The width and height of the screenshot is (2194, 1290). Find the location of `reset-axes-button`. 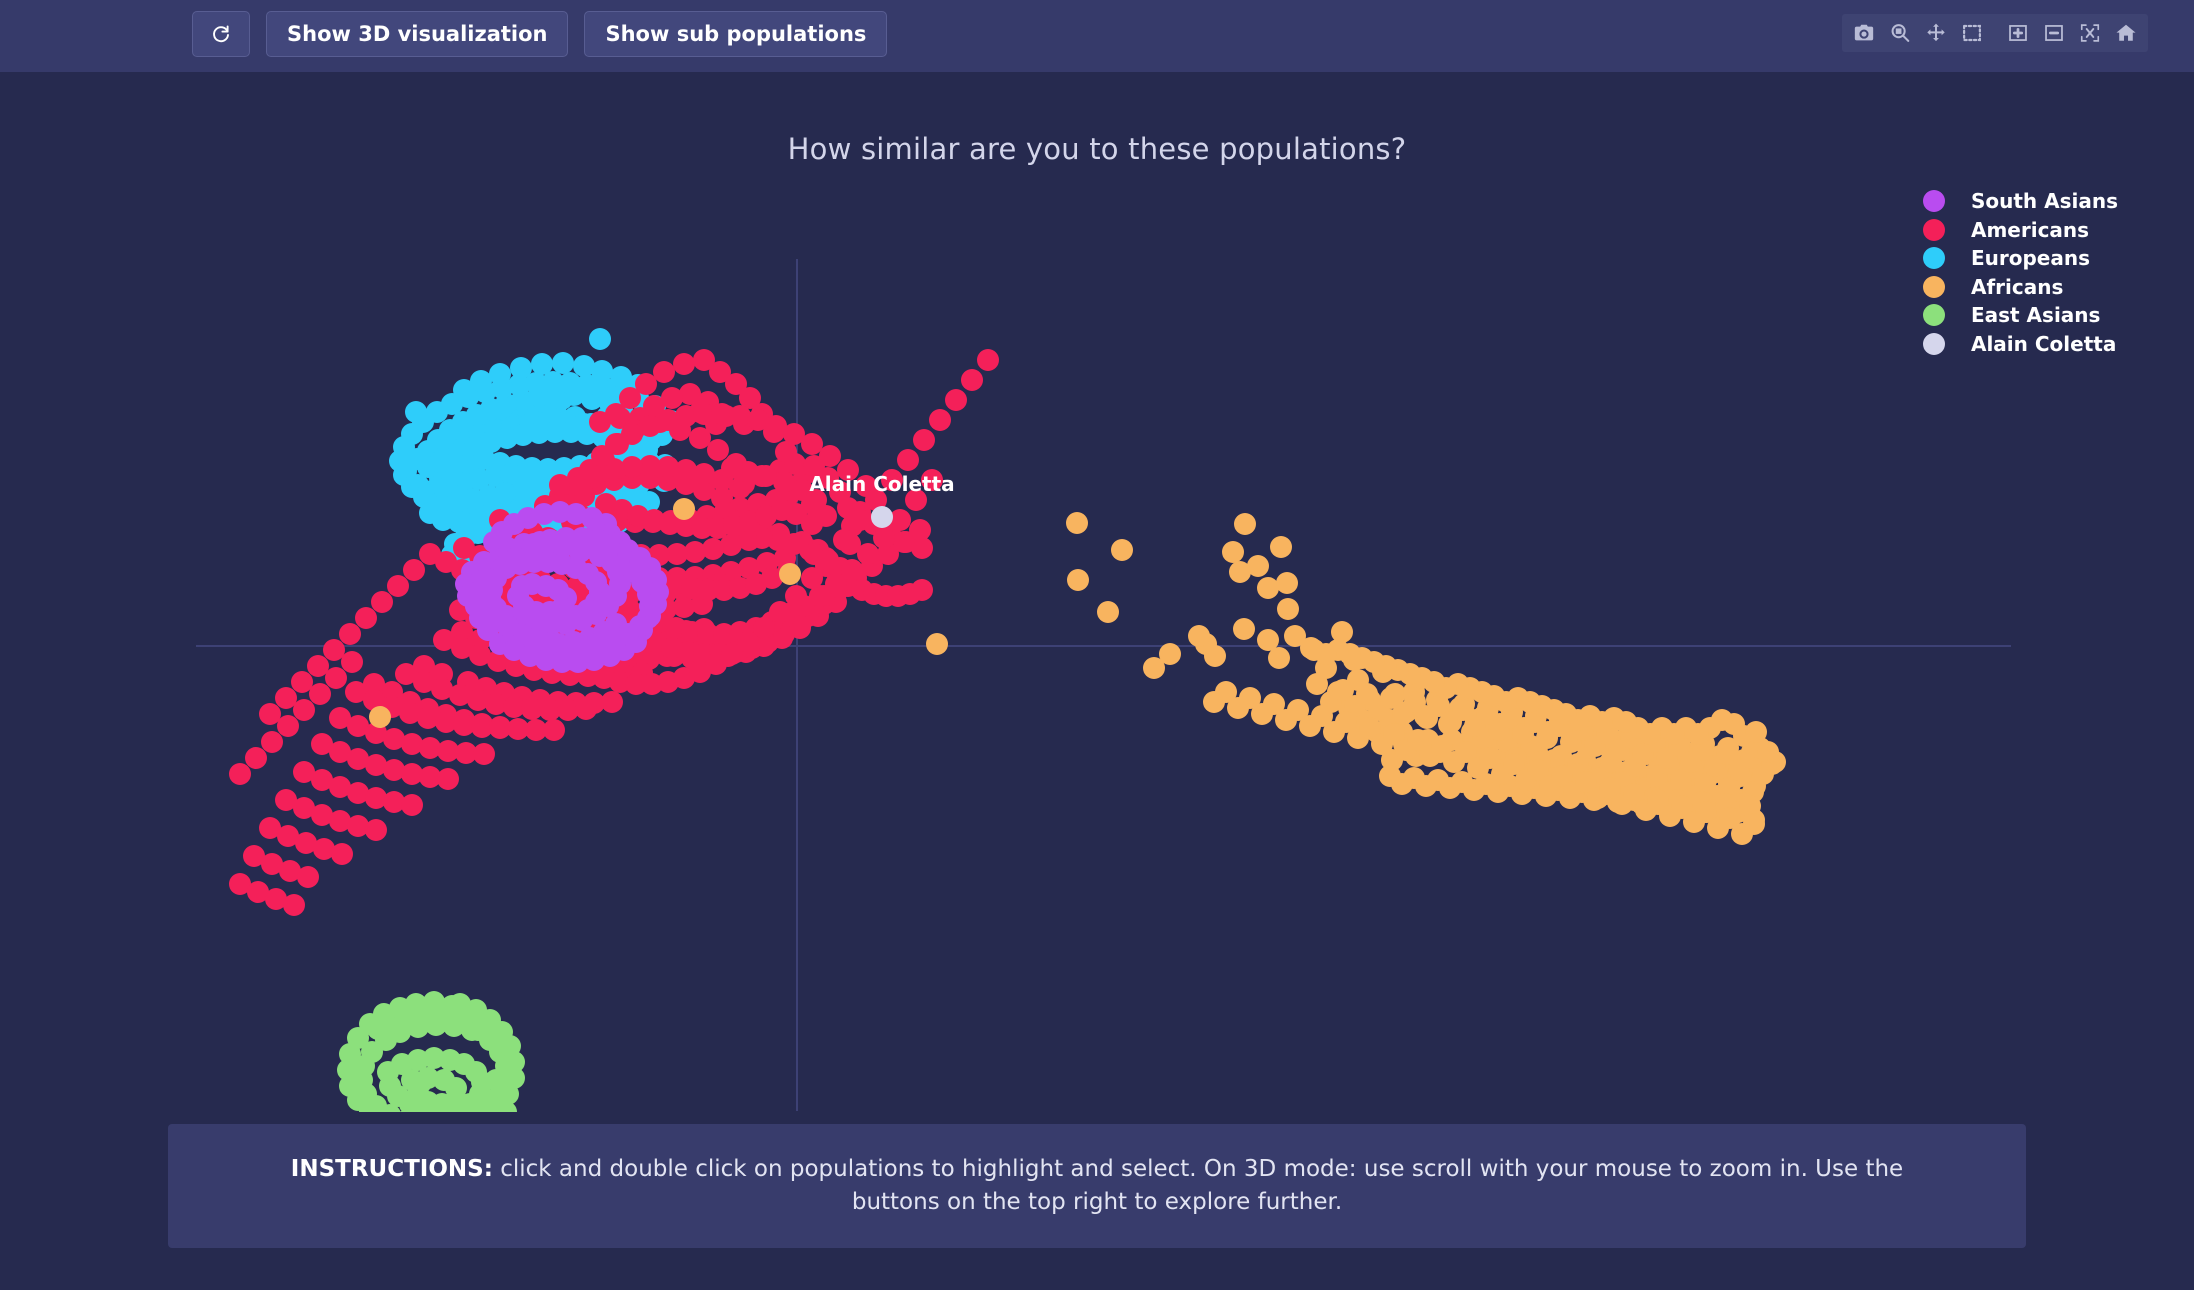

reset-axes-button is located at coordinates (2126, 33).